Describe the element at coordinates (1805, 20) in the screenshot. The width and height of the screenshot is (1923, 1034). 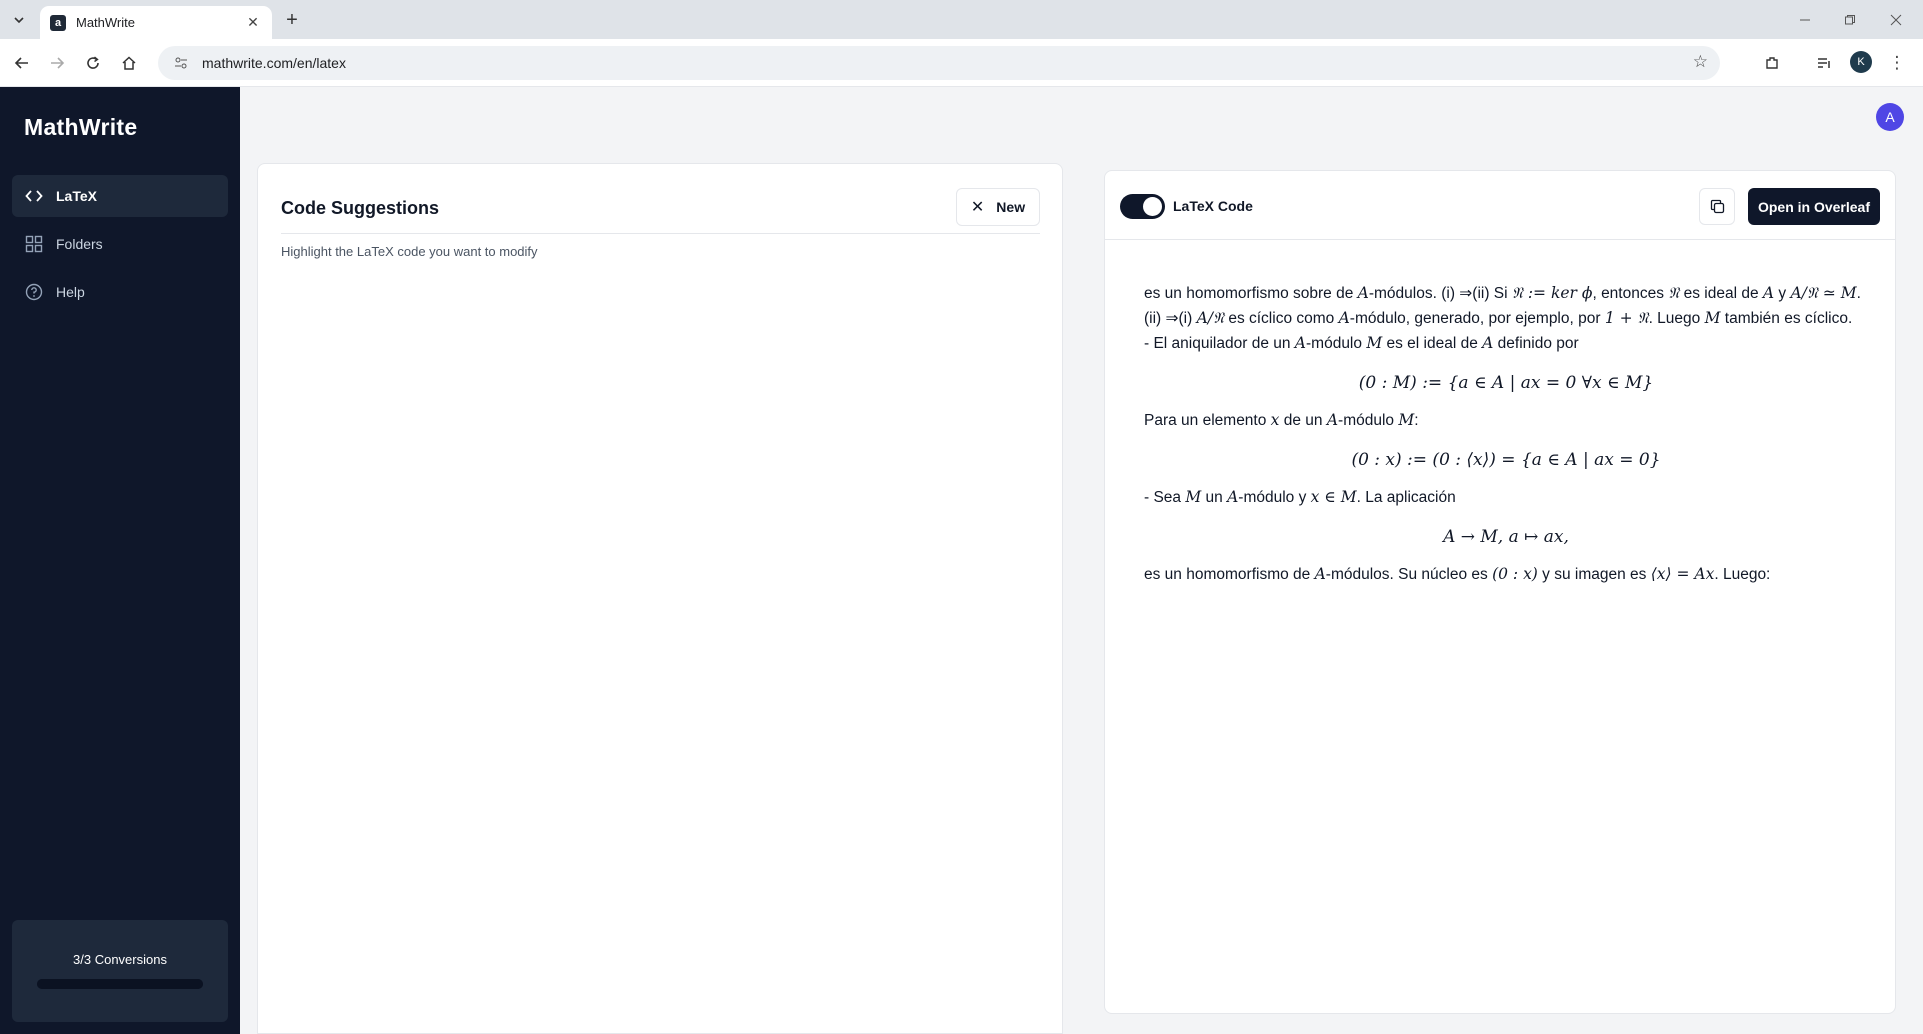
I see `minimize-icon` at that location.